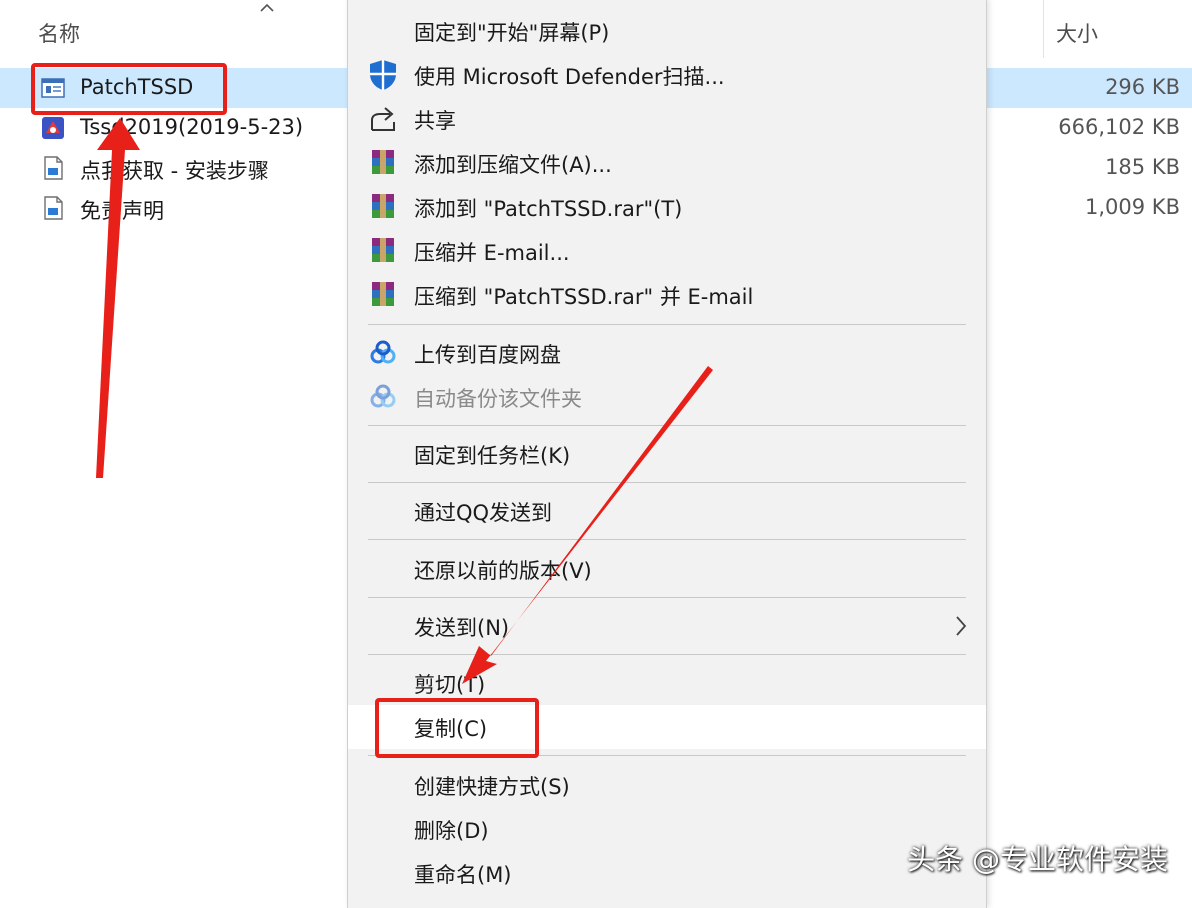 This screenshot has height=908, width=1192. What do you see at coordinates (267, 8) in the screenshot?
I see `sort-ascending-icon` at bounding box center [267, 8].